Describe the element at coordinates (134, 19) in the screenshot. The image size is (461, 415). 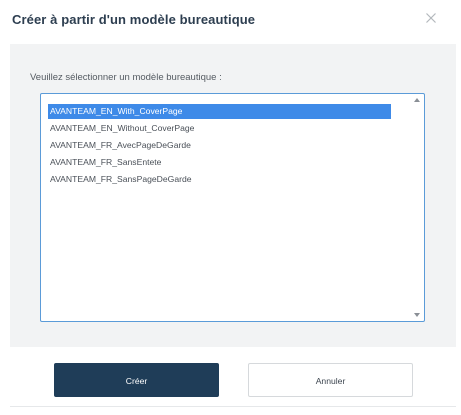
I see `dialog-title: Créer à partir d'un modèle bureautique` at that location.